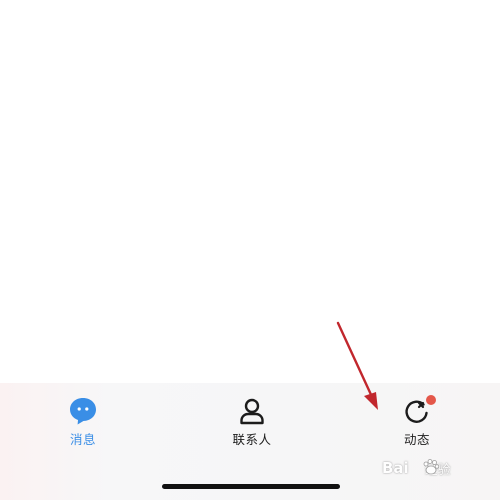 The height and width of the screenshot is (500, 500). I want to click on contact-person-icon, so click(252, 411).